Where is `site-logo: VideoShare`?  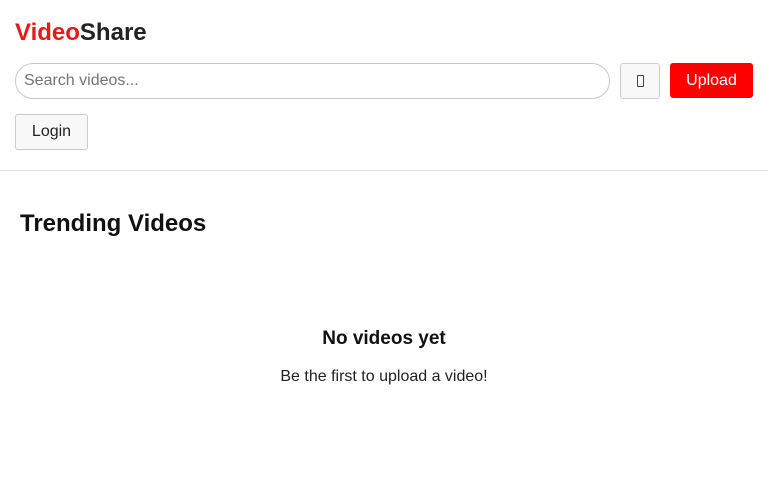 site-logo: VideoShare is located at coordinates (81, 33).